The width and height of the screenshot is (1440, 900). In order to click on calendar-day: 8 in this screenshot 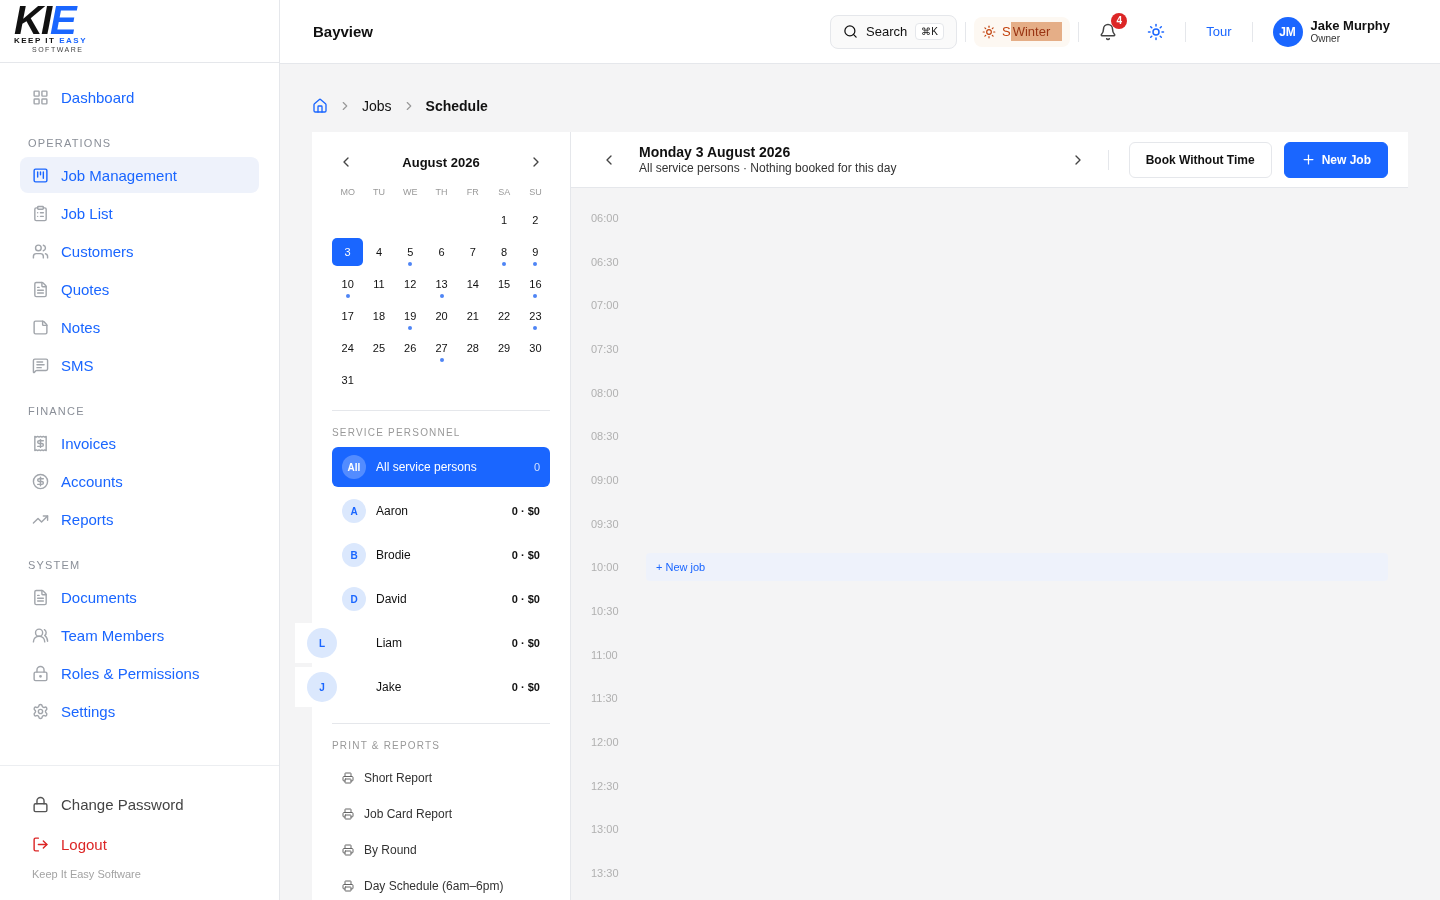, I will do `click(504, 252)`.